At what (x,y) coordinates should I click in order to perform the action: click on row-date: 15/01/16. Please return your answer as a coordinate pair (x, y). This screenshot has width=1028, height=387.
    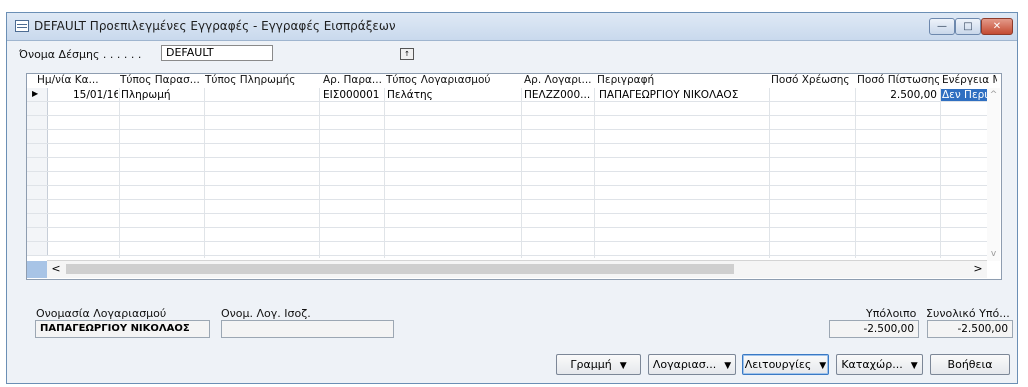
    Looking at the image, I should click on (95, 95).